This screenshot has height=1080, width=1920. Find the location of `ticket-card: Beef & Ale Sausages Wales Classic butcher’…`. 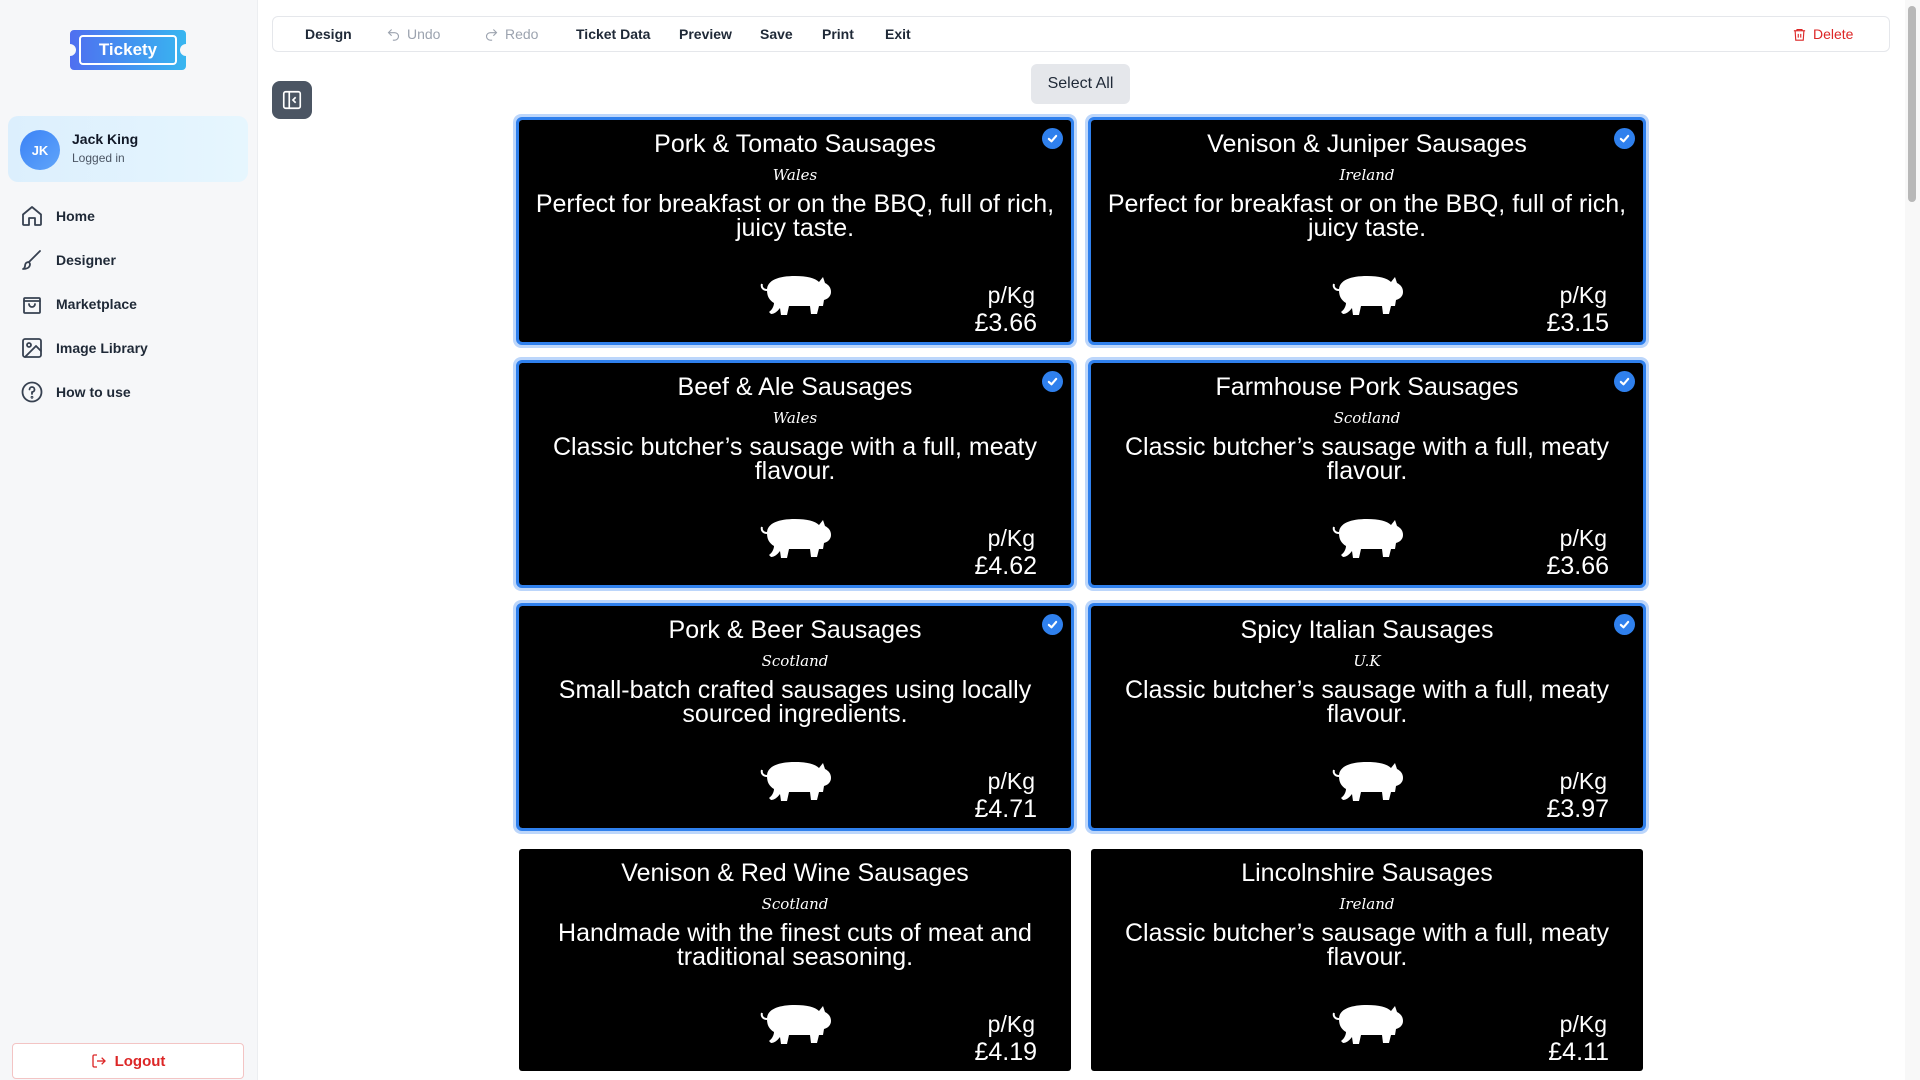

ticket-card: Beef & Ale Sausages Wales Classic butcher’… is located at coordinates (795, 474).